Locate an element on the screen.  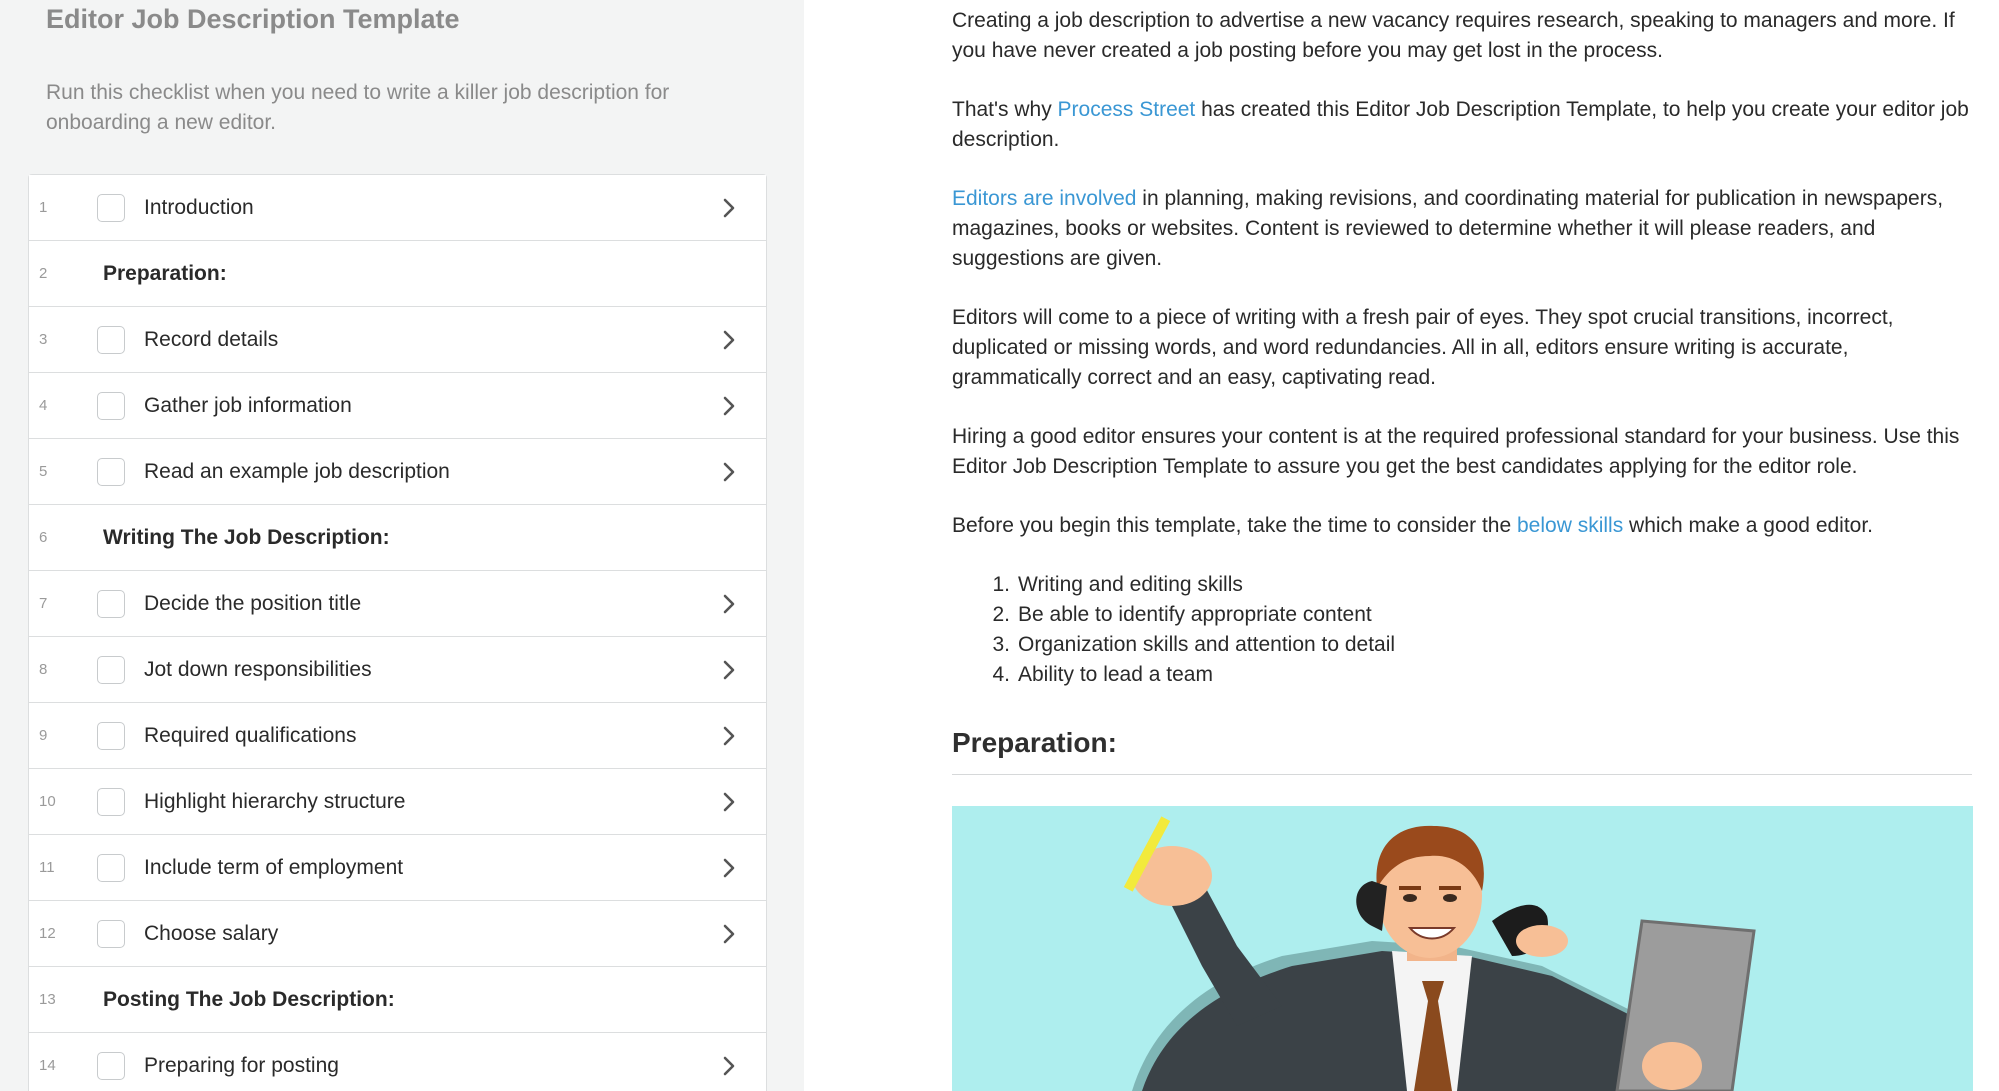
task-label: Posting The Job Description: is located at coordinates (249, 999).